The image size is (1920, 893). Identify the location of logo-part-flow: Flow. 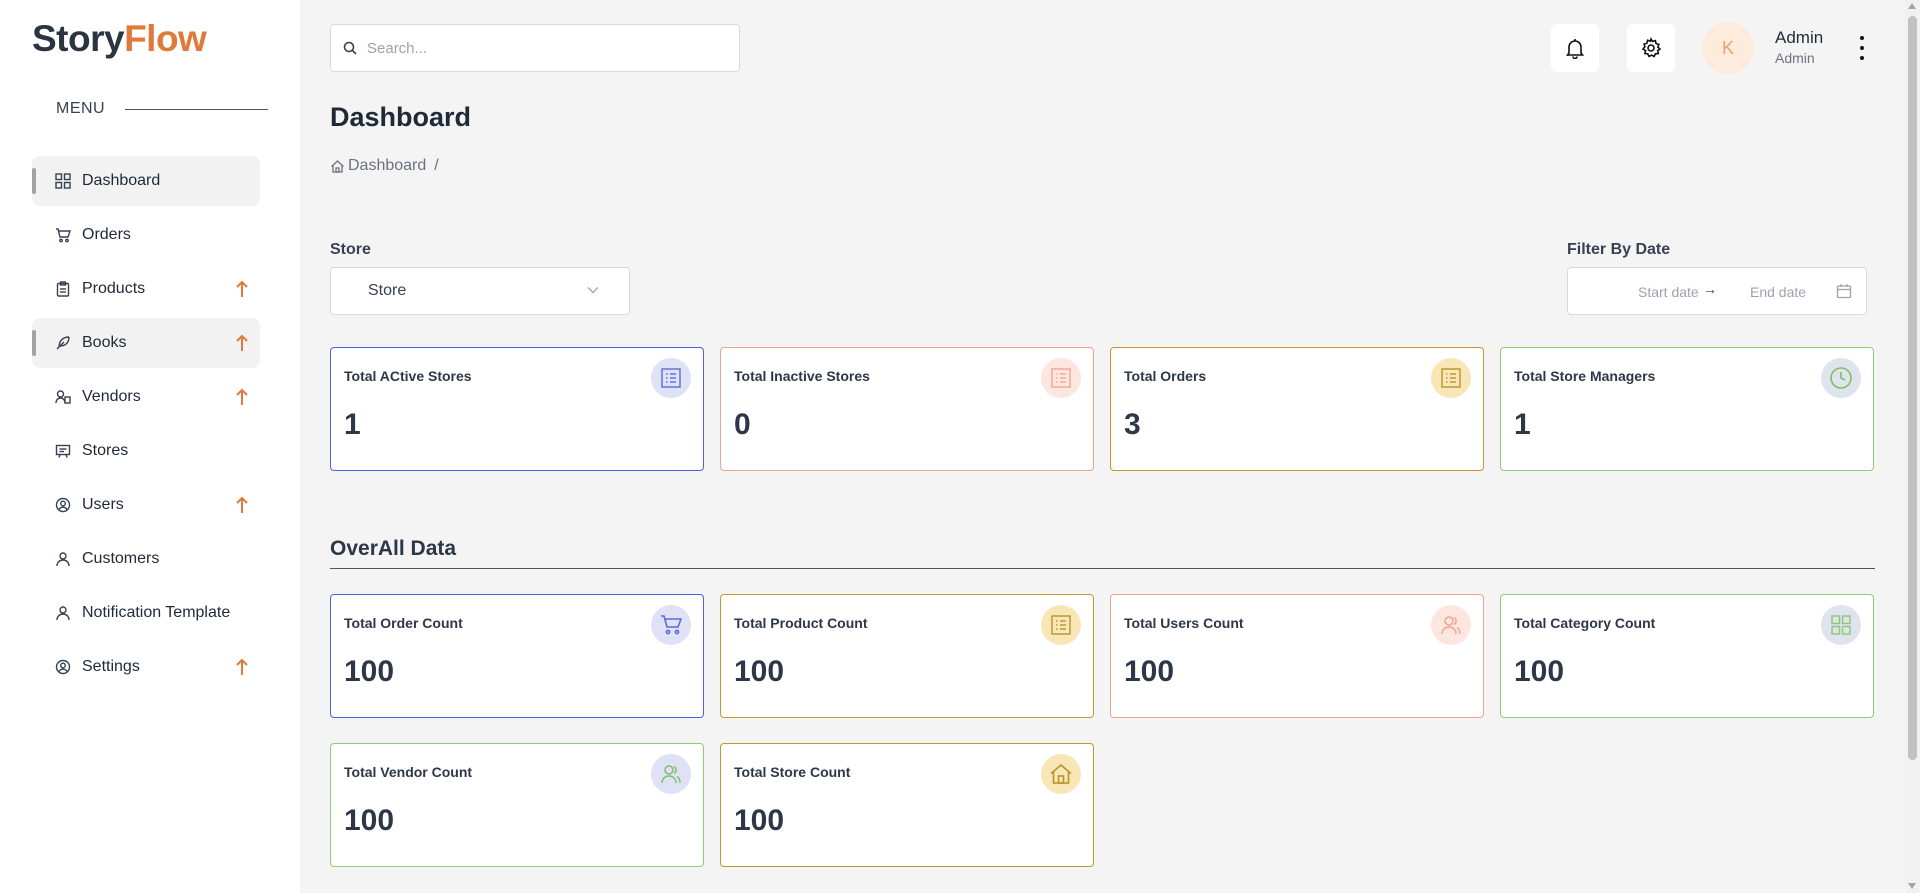
(165, 38).